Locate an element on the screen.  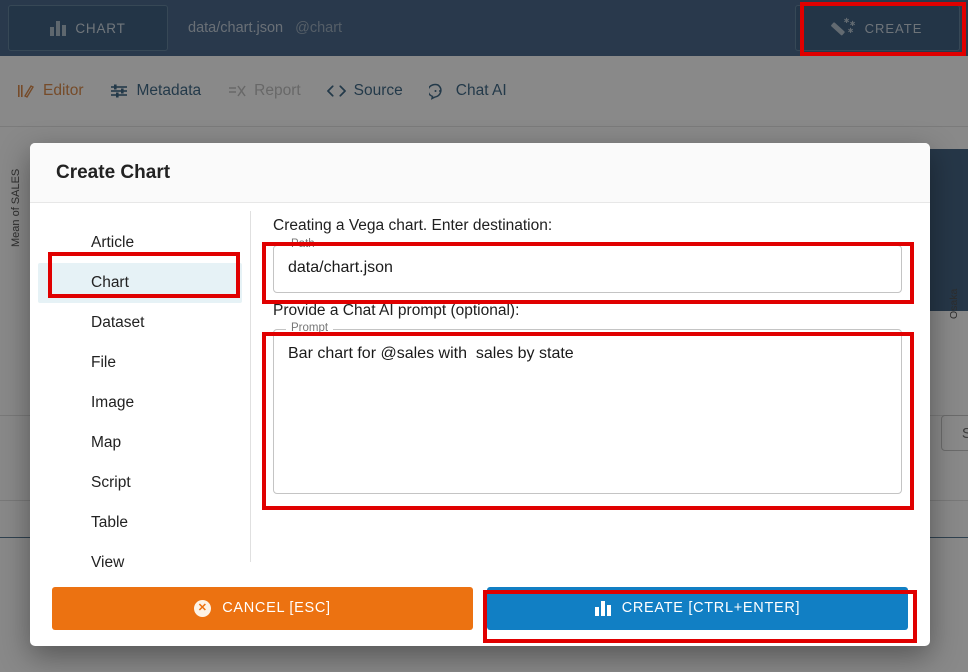
list-item-label: File is located at coordinates (103, 362).